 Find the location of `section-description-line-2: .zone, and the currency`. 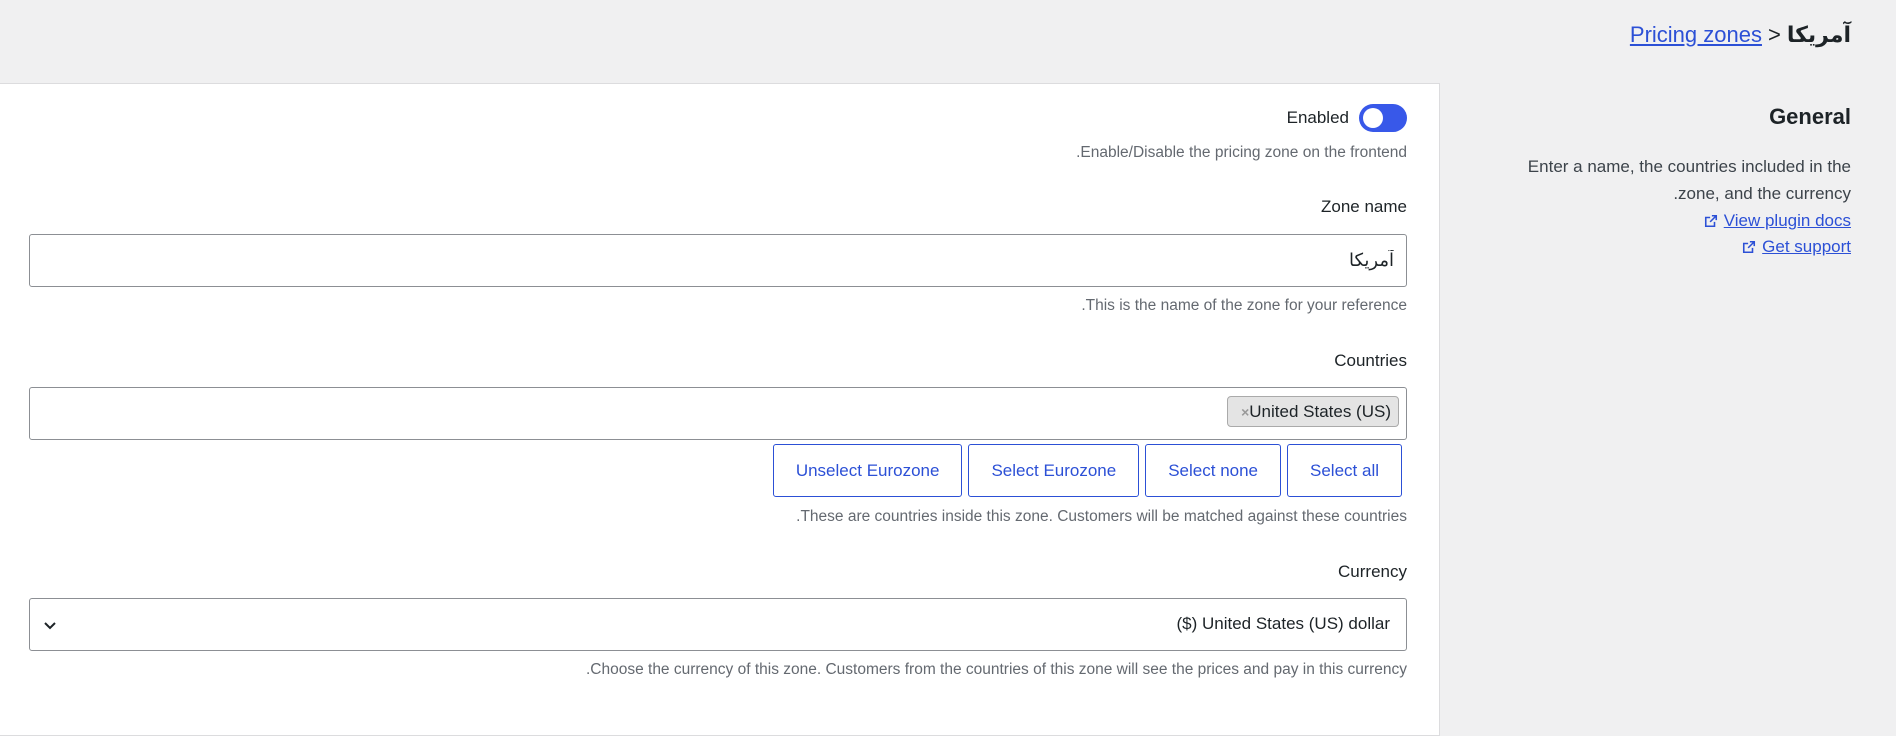

section-description-line-2: .zone, and the currency is located at coordinates (1762, 193).